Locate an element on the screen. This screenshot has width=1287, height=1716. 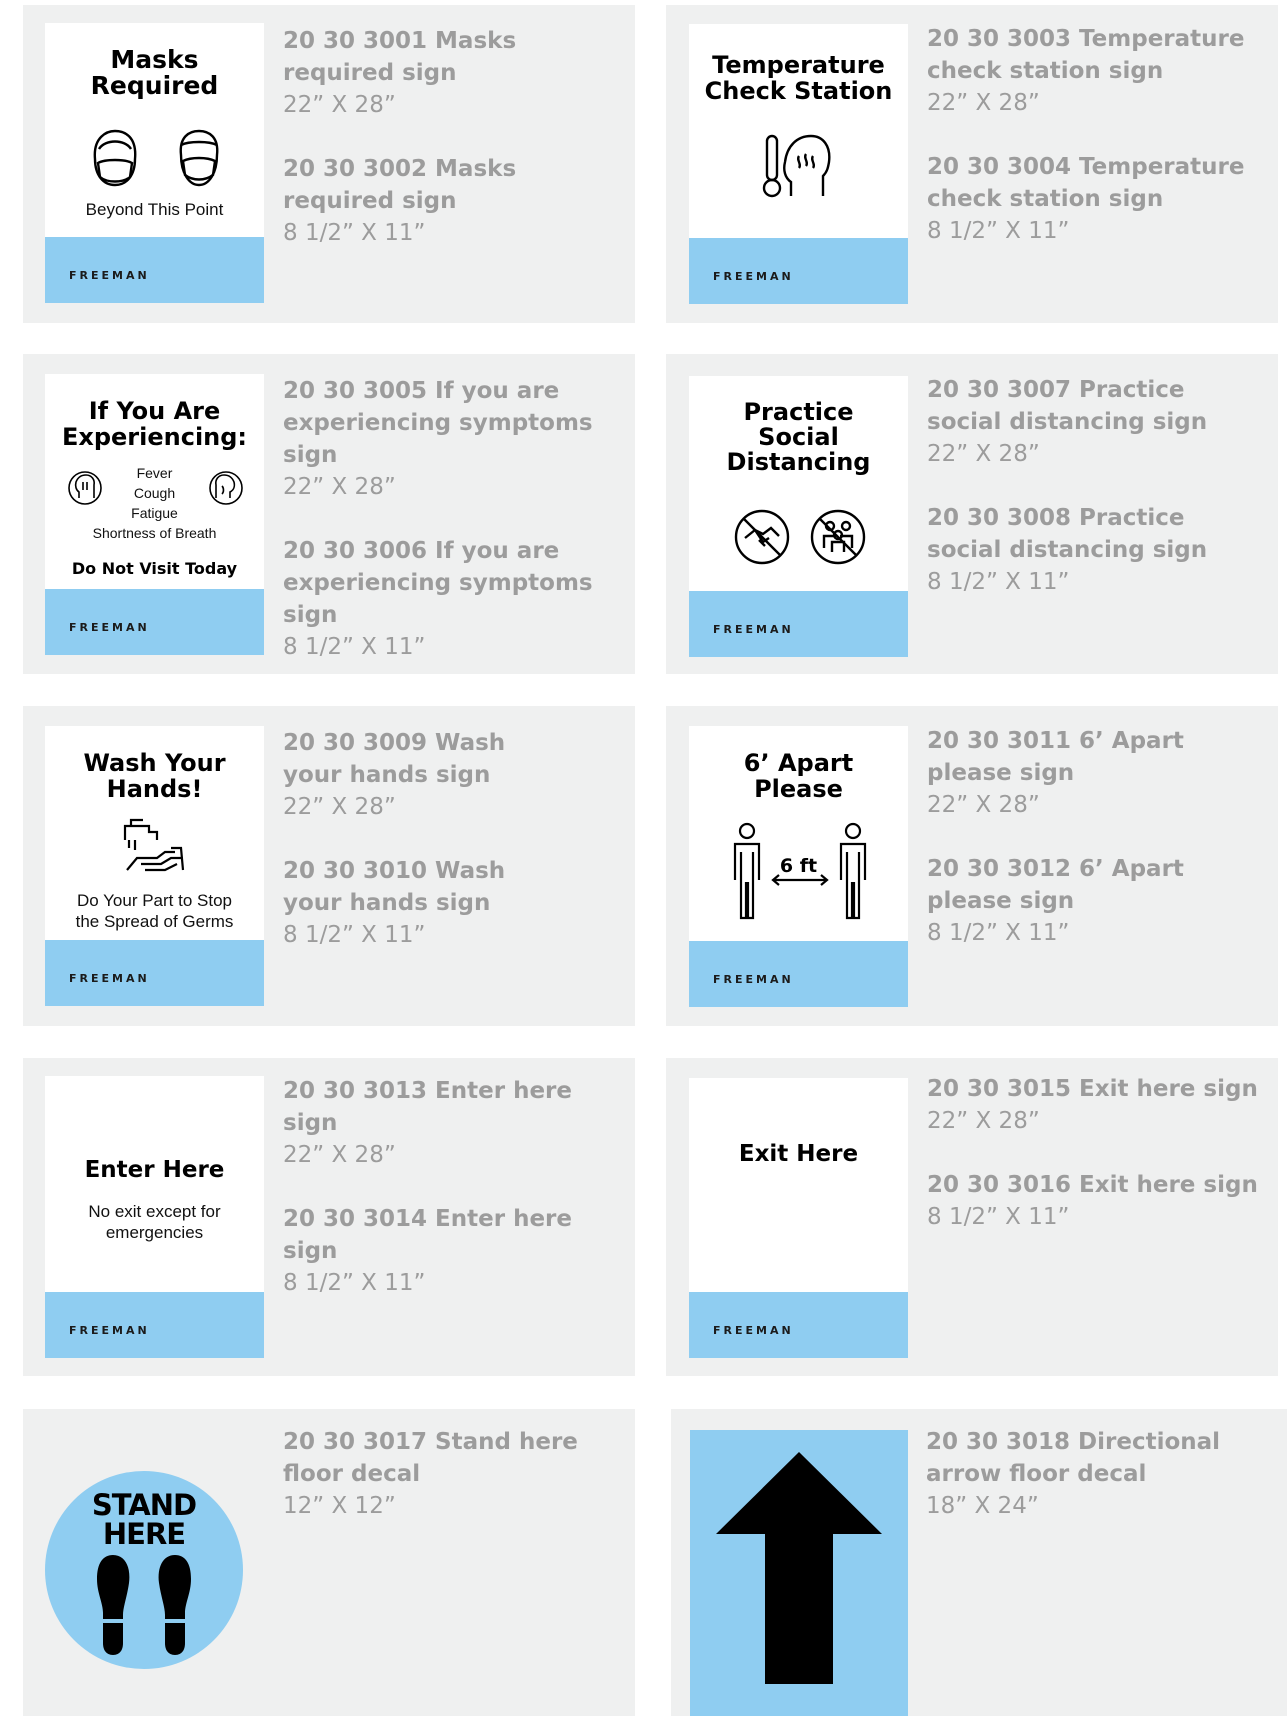
symptom-list: Fever Cough Fatigue Shortness of Breath is located at coordinates (154, 503).